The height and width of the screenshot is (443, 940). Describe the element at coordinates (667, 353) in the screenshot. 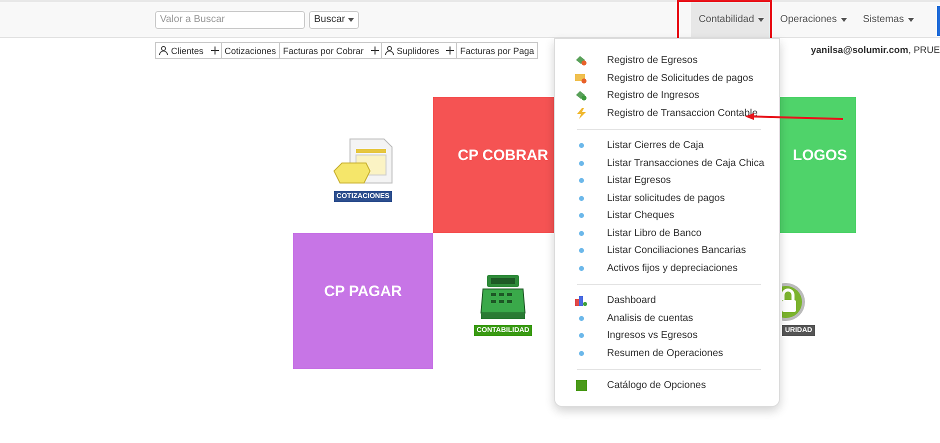

I see `menu-item: Resumen de Operaciones` at that location.